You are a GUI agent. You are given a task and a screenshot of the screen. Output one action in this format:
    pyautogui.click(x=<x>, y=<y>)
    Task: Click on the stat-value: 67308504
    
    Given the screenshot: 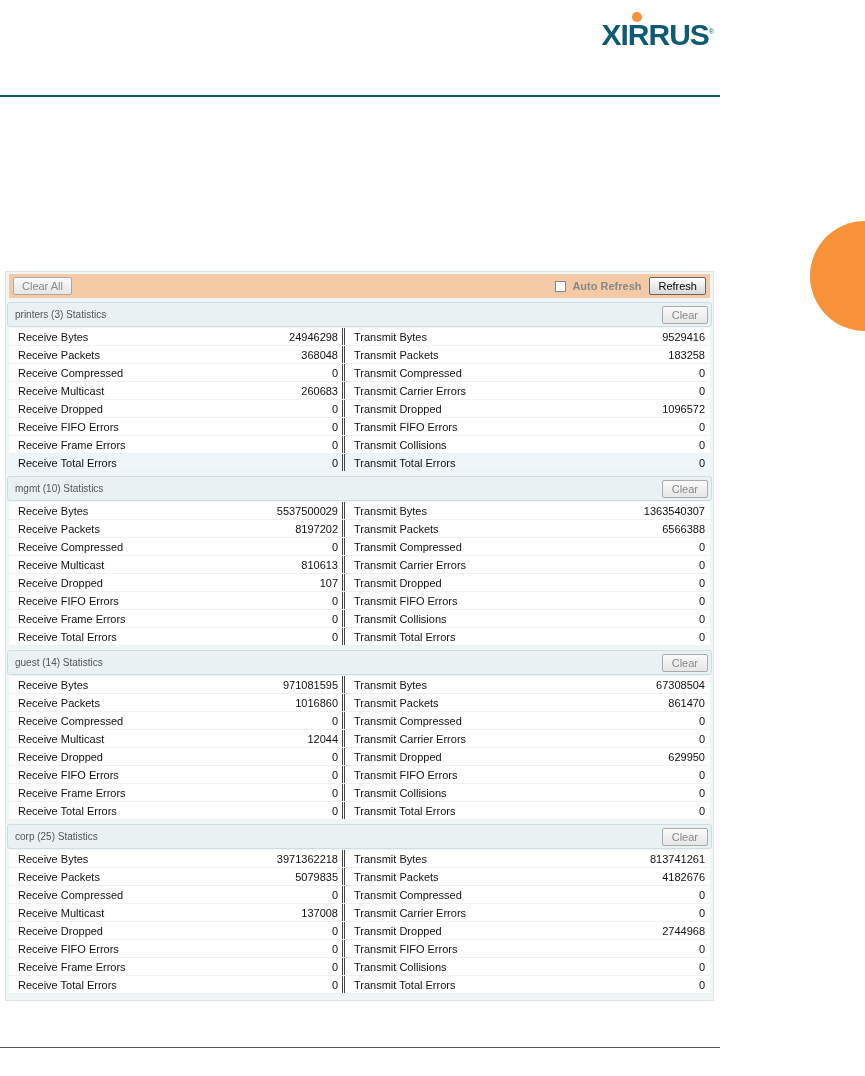 What is the action you would take?
    pyautogui.click(x=680, y=684)
    